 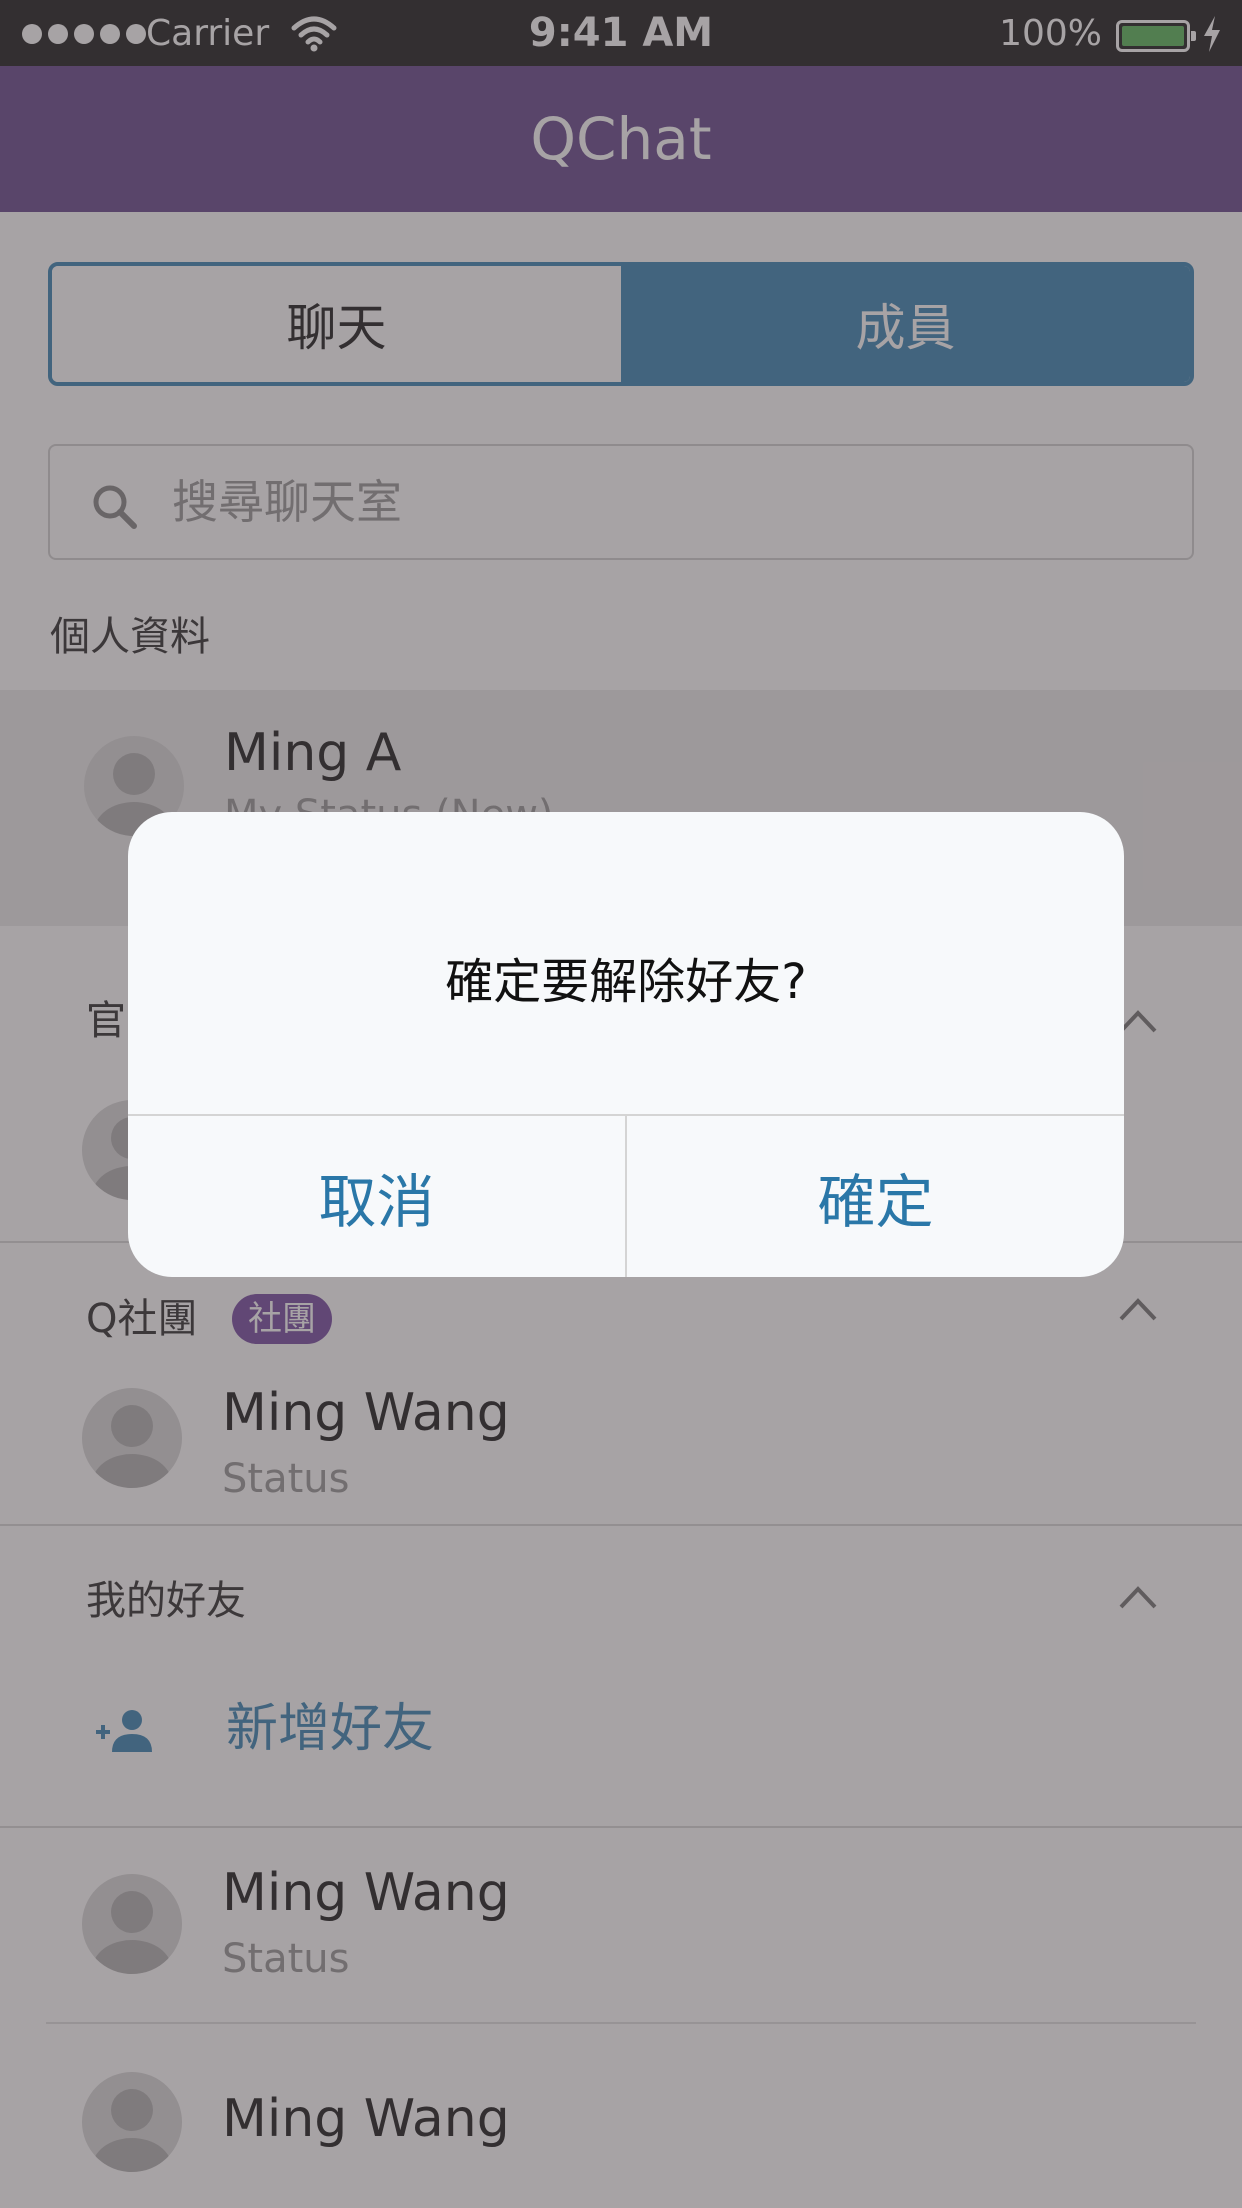 I want to click on dialog-message: 確定要解除好友?, so click(x=626, y=982).